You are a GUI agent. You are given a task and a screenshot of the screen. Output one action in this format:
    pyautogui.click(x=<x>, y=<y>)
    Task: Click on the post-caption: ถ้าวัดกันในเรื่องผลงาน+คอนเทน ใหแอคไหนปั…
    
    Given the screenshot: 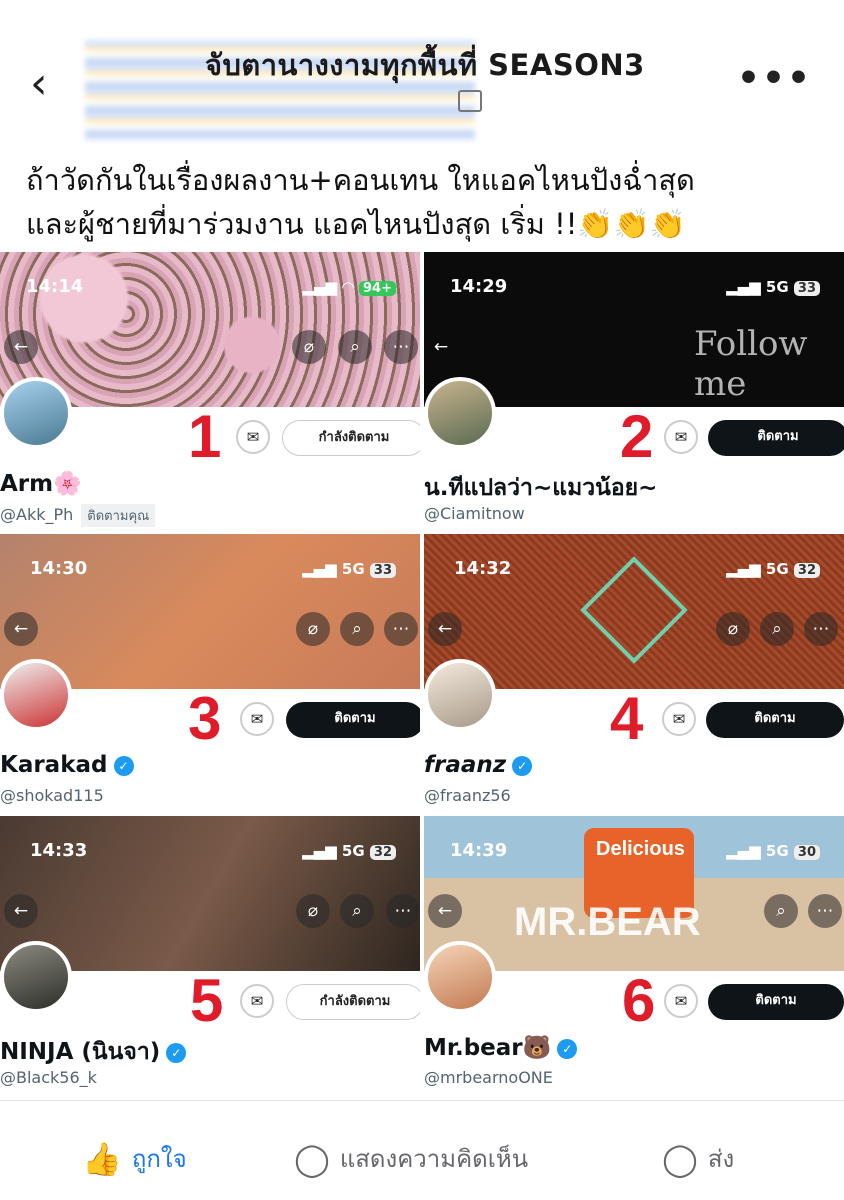 What is the action you would take?
    pyautogui.click(x=426, y=202)
    